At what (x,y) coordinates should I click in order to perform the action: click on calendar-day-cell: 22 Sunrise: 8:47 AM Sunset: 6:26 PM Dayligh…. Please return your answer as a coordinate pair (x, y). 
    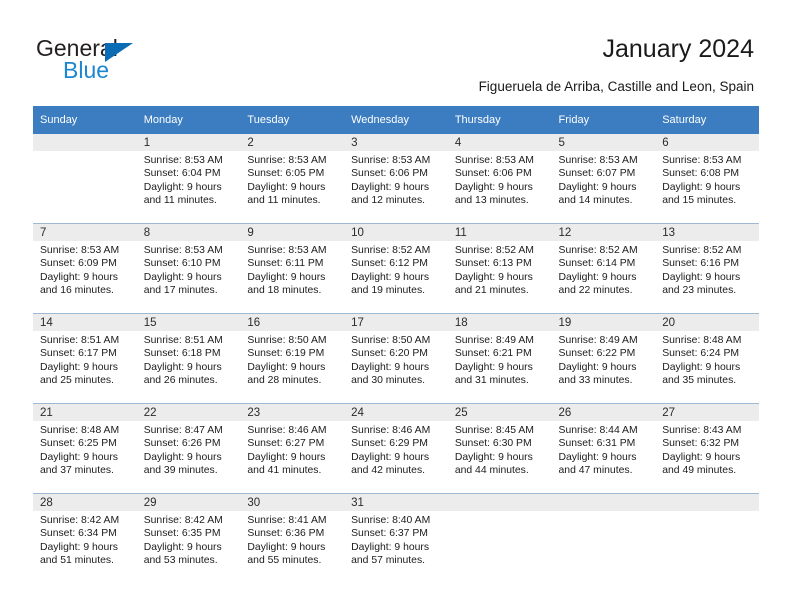
    Looking at the image, I should click on (188, 448).